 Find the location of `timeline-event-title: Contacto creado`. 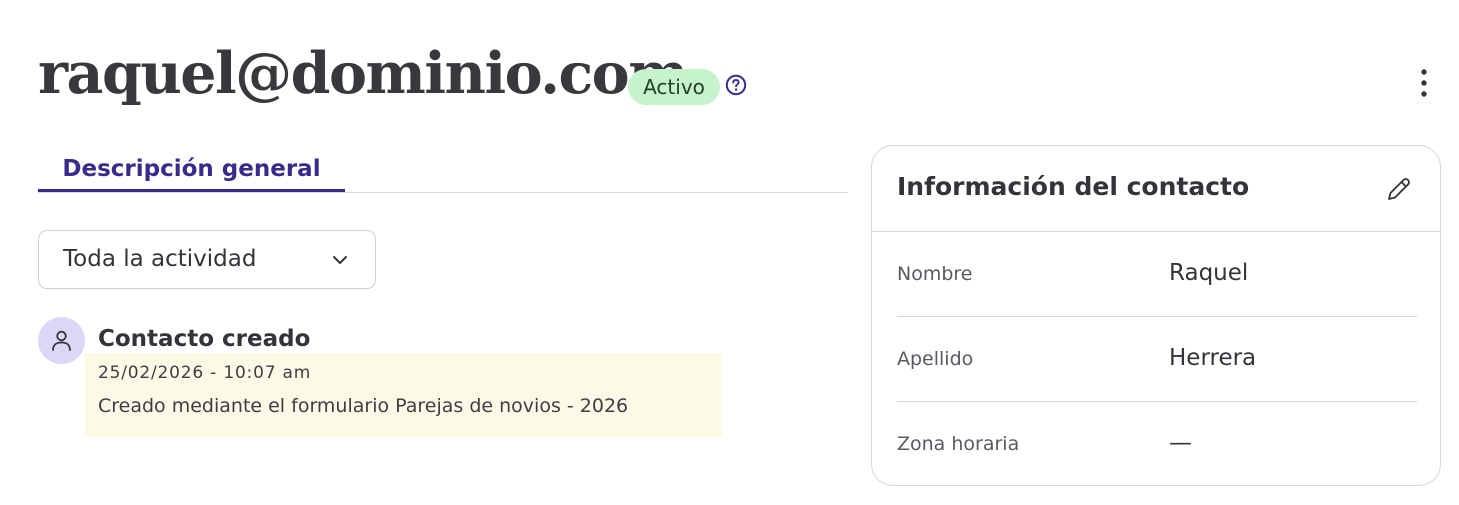

timeline-event-title: Contacto creado is located at coordinates (204, 339).